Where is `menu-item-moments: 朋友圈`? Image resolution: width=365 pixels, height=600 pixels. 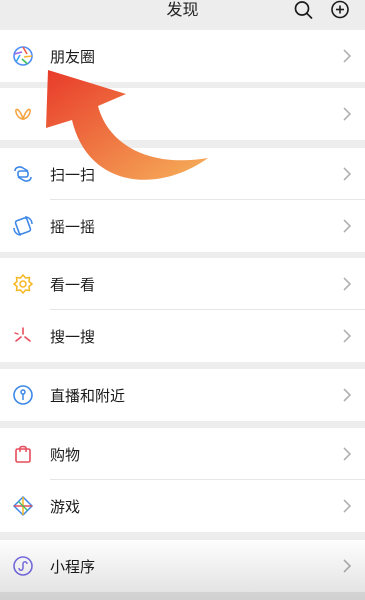 menu-item-moments: 朋友圈 is located at coordinates (182, 56).